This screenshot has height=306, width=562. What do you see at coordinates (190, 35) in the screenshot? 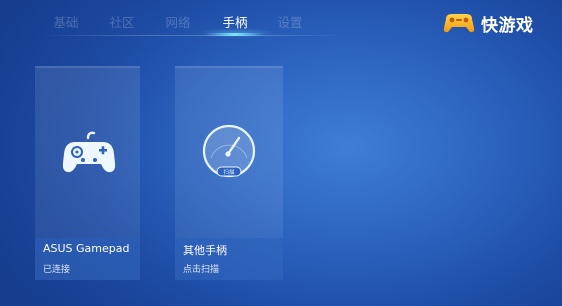
I see `nav-divider` at bounding box center [190, 35].